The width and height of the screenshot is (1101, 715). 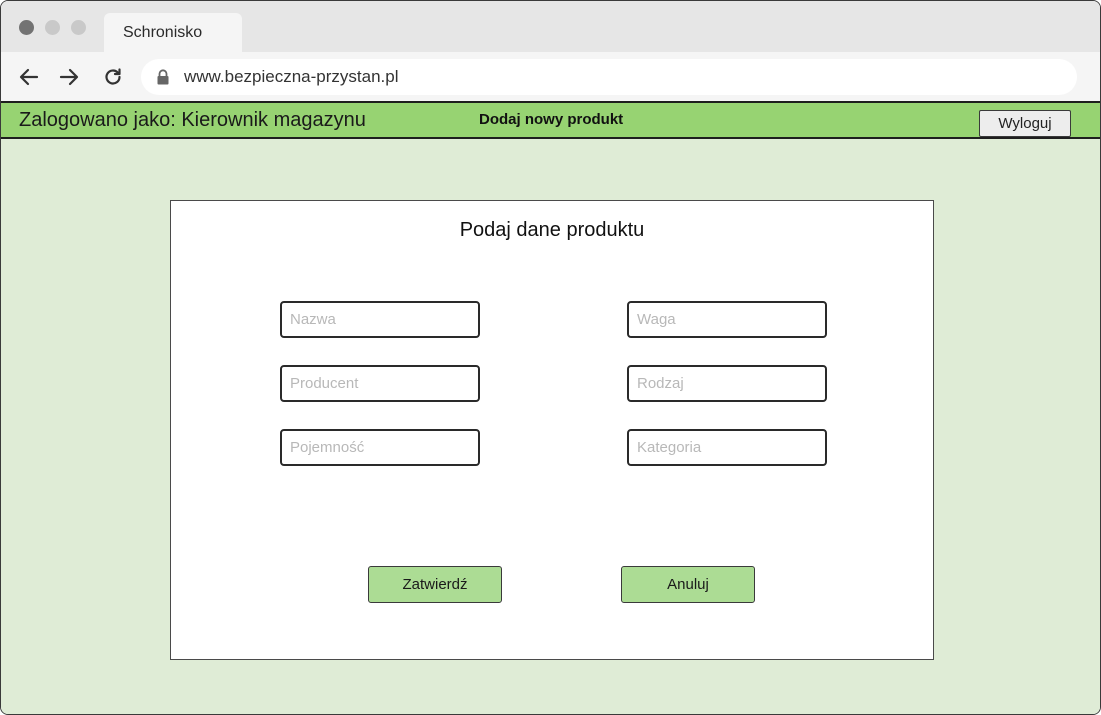 I want to click on type-field, so click(x=727, y=383).